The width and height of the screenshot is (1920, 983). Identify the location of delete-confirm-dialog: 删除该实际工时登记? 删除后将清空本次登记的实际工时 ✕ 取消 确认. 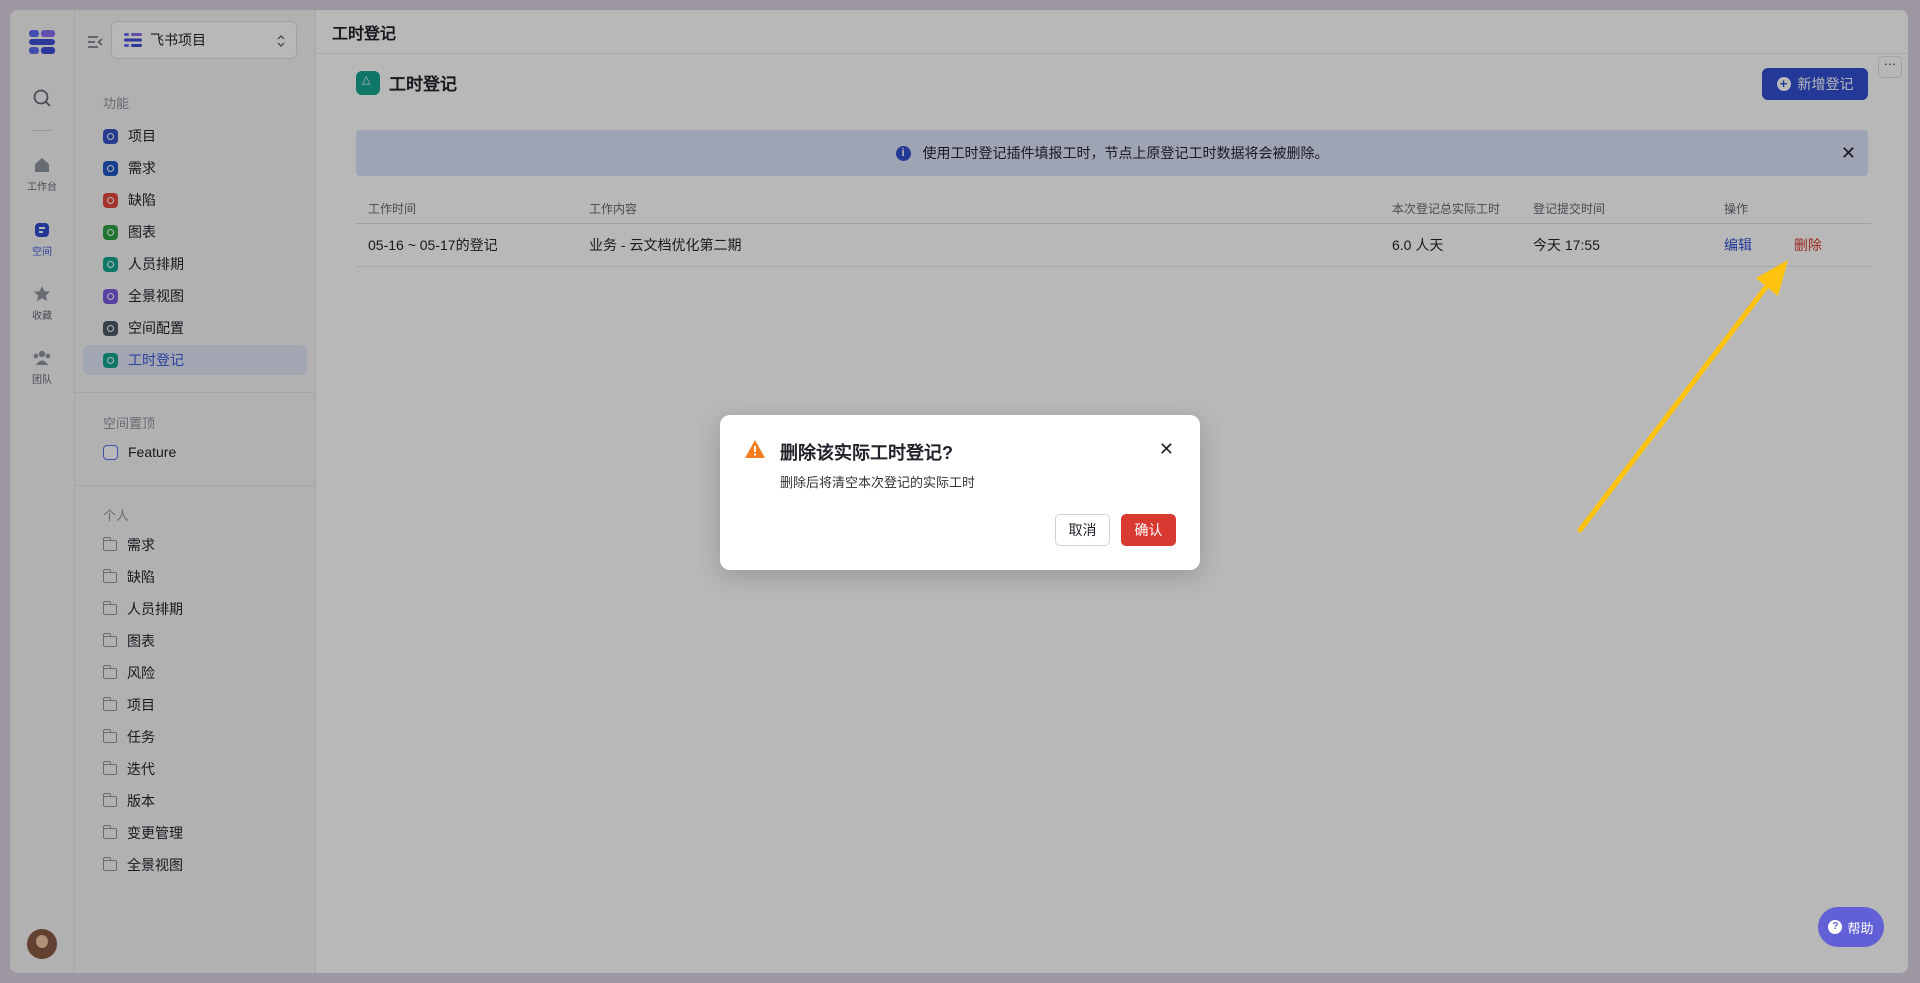
(960, 492).